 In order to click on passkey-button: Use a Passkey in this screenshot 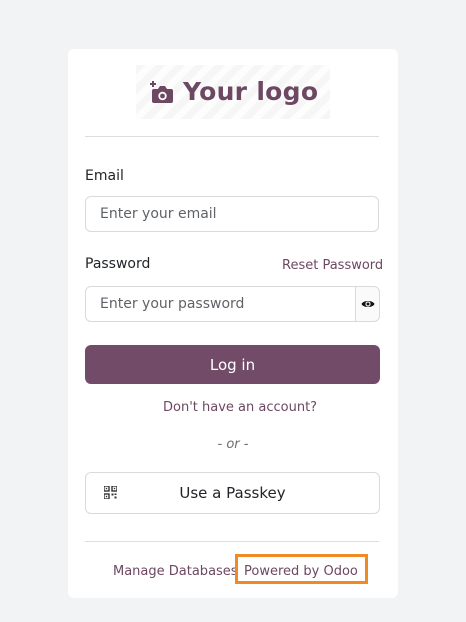, I will do `click(232, 493)`.